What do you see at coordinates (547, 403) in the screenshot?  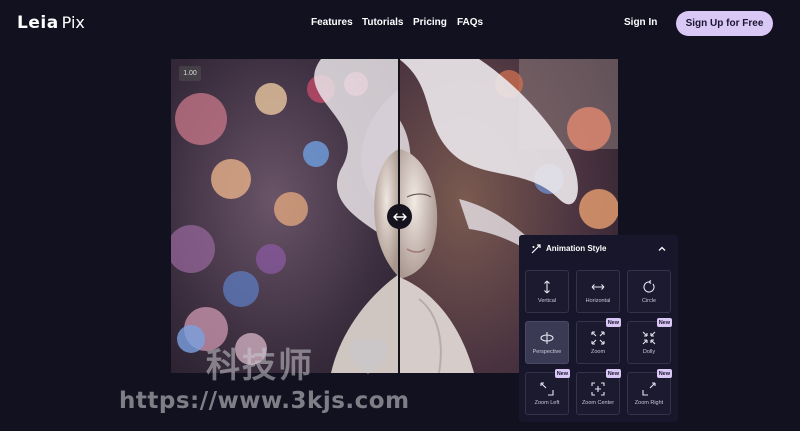 I see `style-label: Zoom Left` at bounding box center [547, 403].